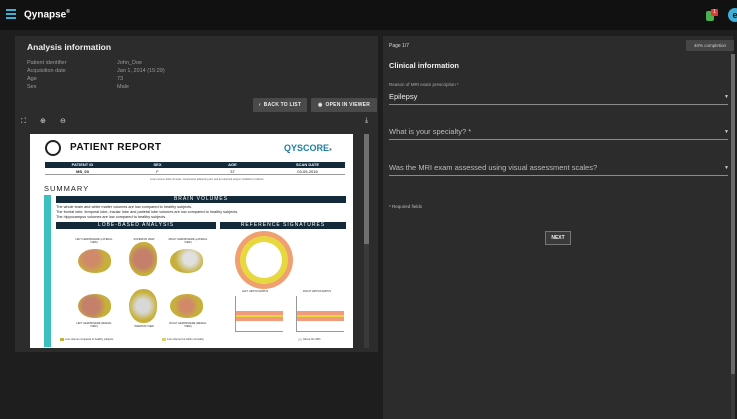  What do you see at coordinates (201, 199) in the screenshot?
I see `brain-volumes-bar: BRAIN VOLUMES` at bounding box center [201, 199].